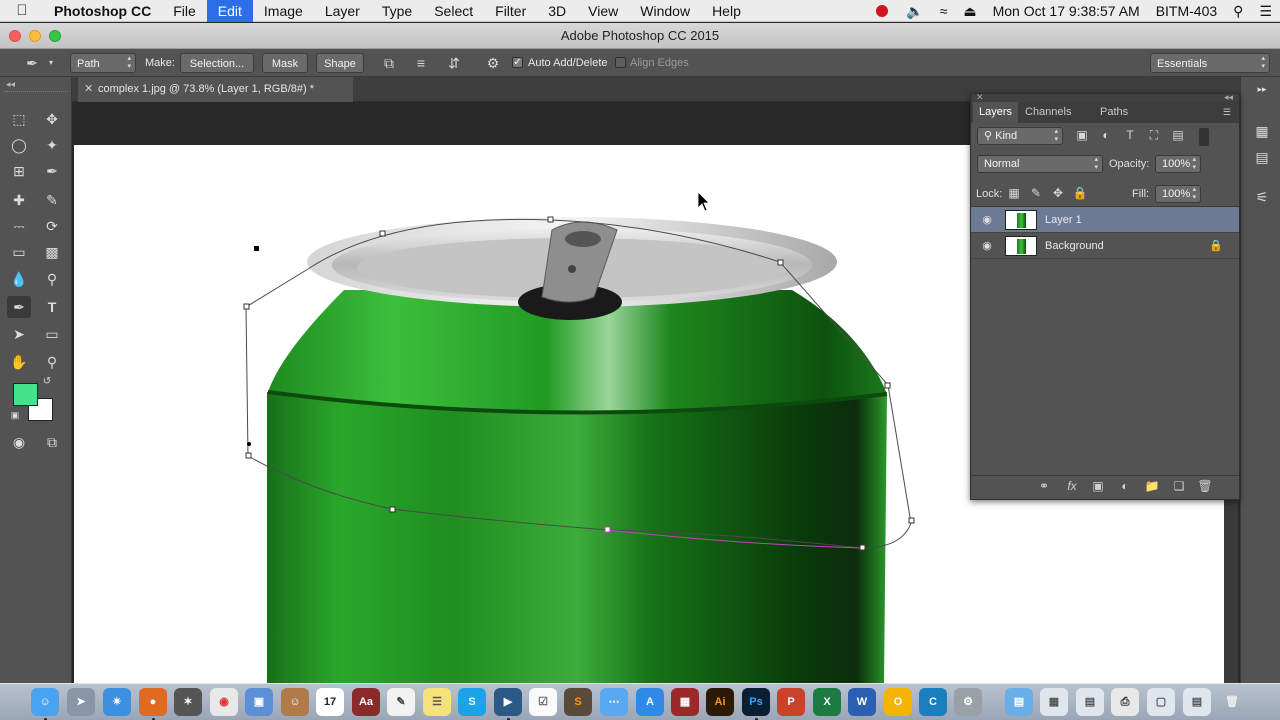  What do you see at coordinates (285, 63) in the screenshot?
I see `make-mask-button: Mask` at bounding box center [285, 63].